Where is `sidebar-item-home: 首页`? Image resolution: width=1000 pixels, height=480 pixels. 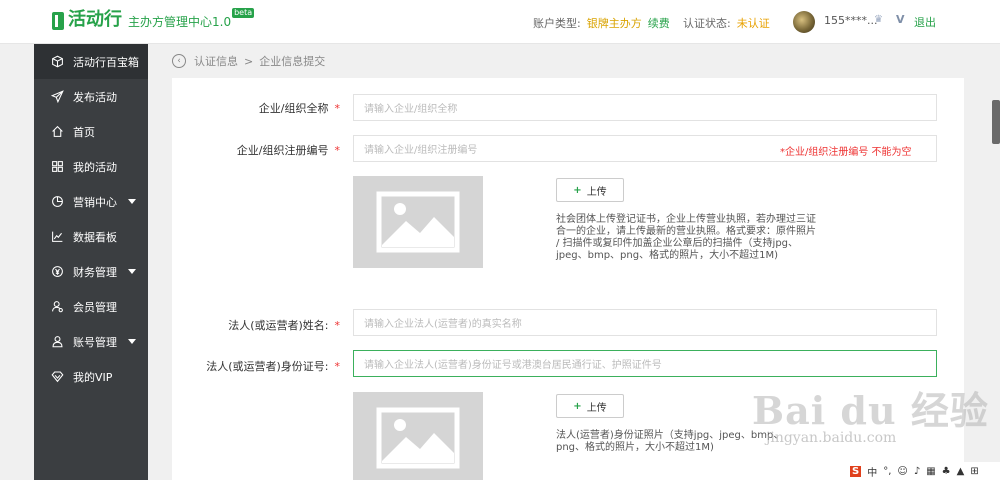
sidebar-item-home: 首页 is located at coordinates (91, 131).